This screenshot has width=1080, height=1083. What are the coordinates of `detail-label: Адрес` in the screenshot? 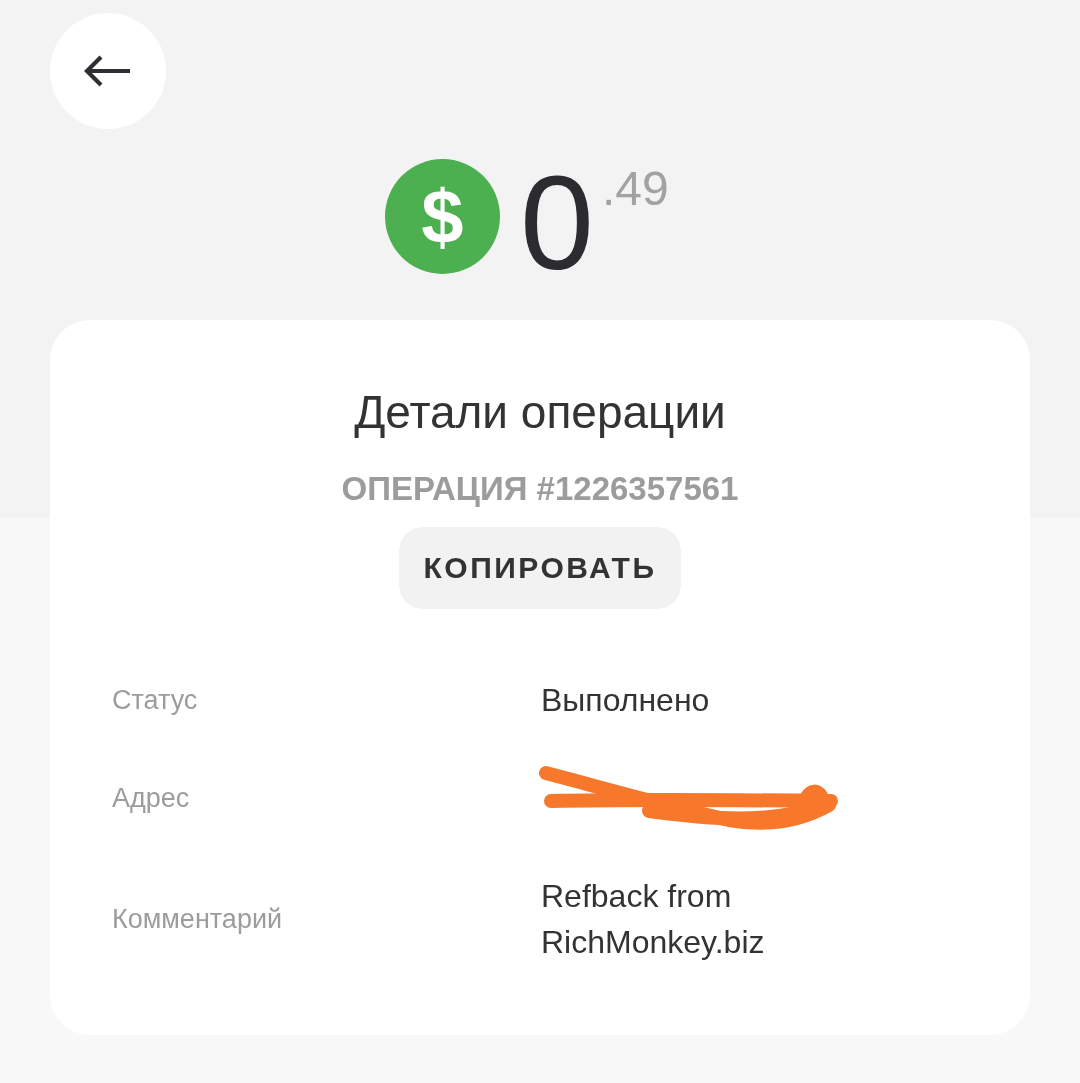 It's located at (151, 798).